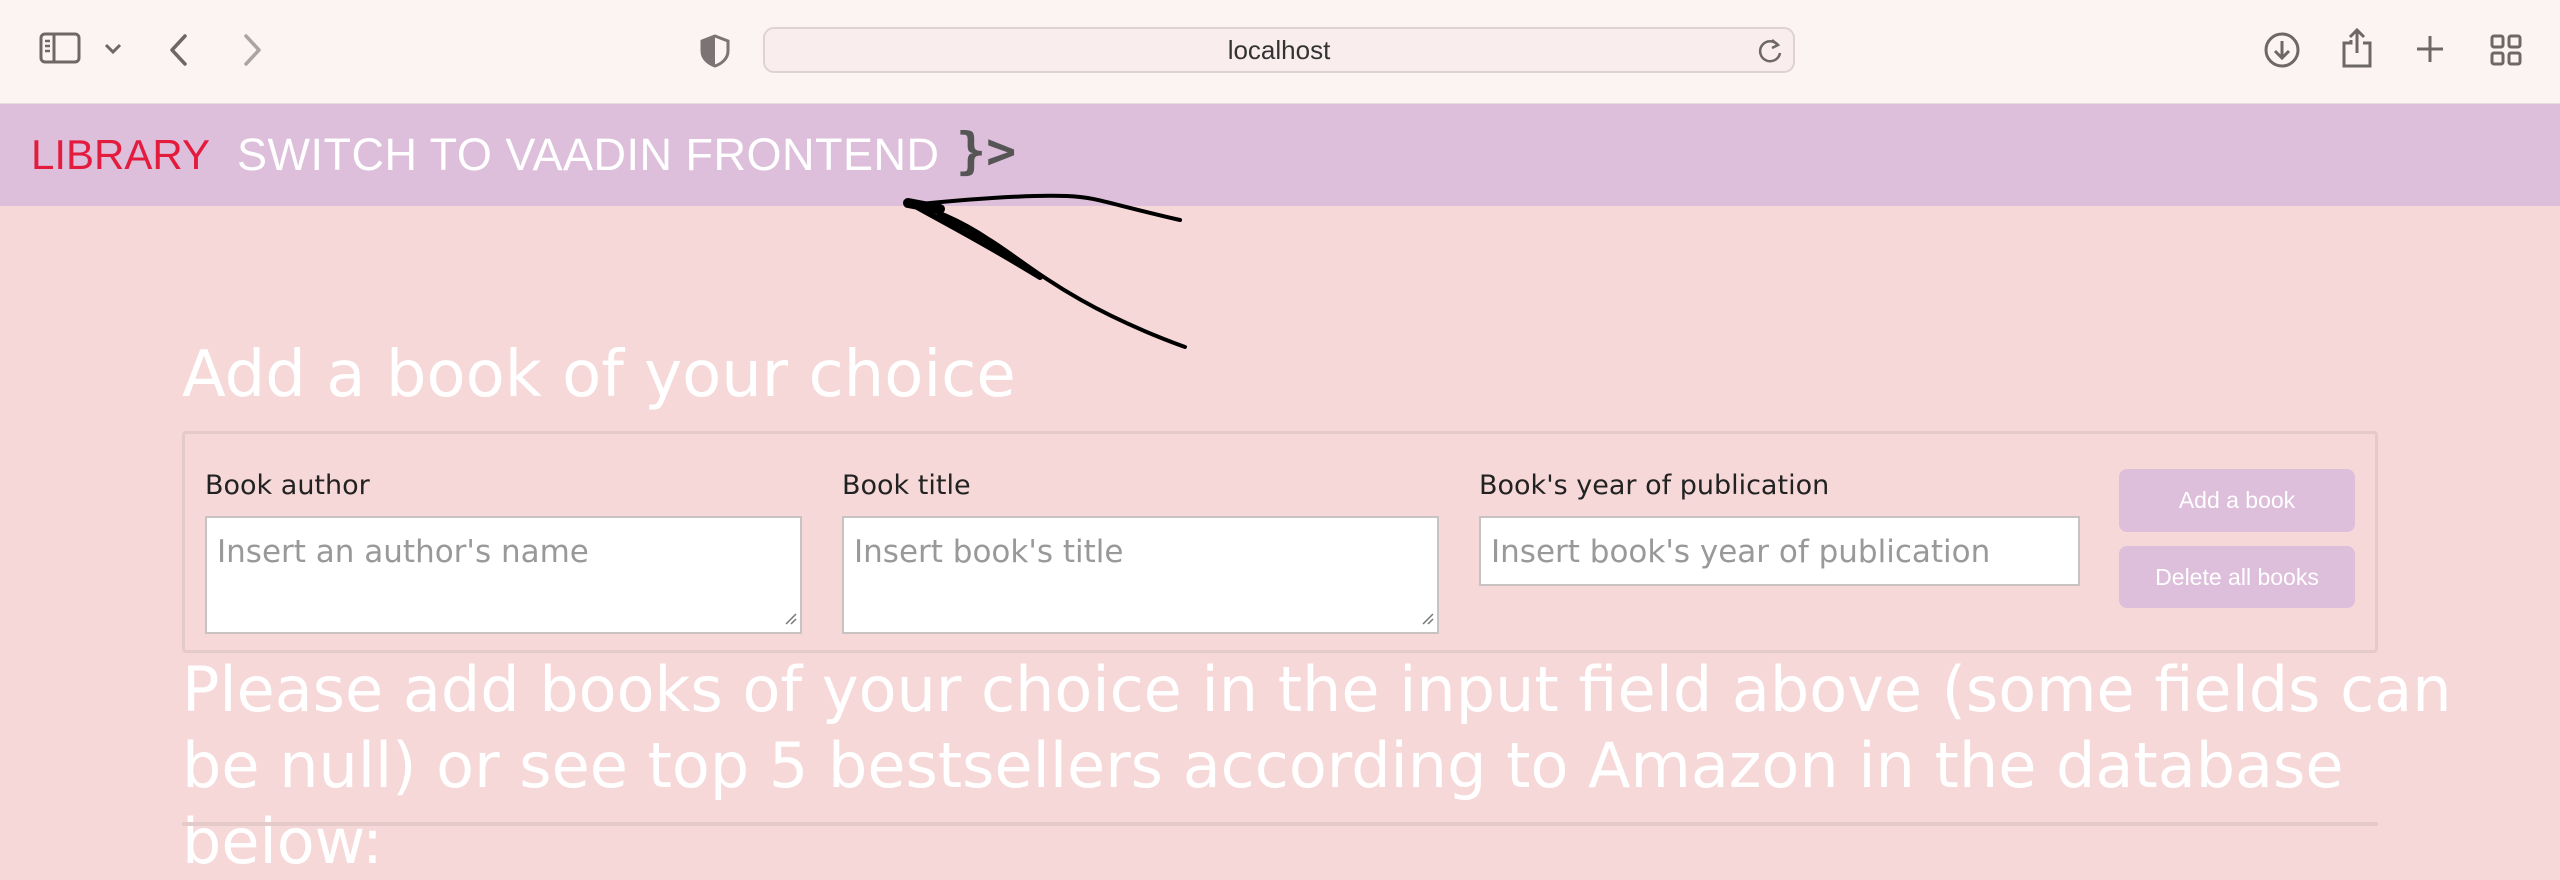  I want to click on title-placeholder: Insert book's title, so click(989, 552).